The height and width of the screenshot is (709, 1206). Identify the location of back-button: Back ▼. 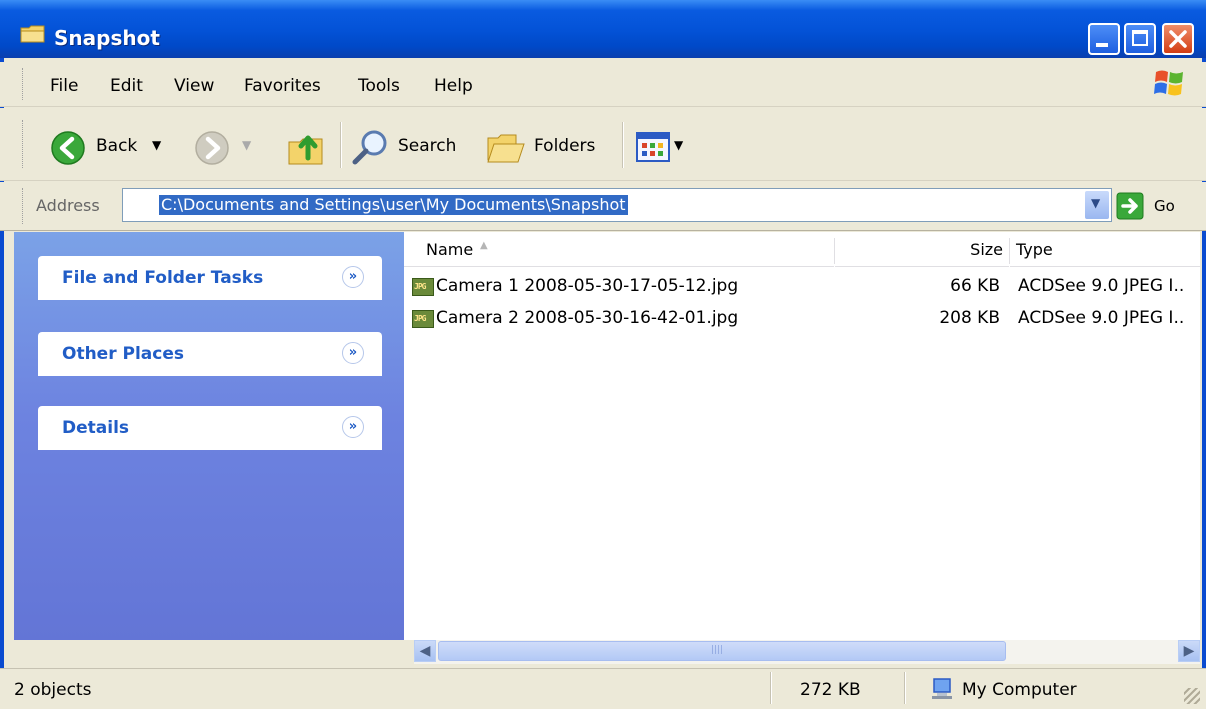
(118, 148).